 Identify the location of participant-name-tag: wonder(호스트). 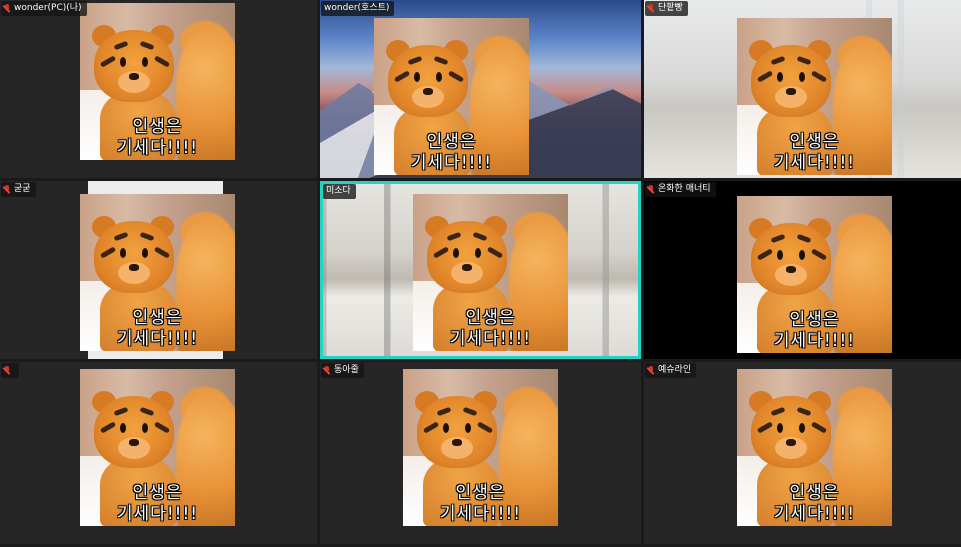
(358, 8).